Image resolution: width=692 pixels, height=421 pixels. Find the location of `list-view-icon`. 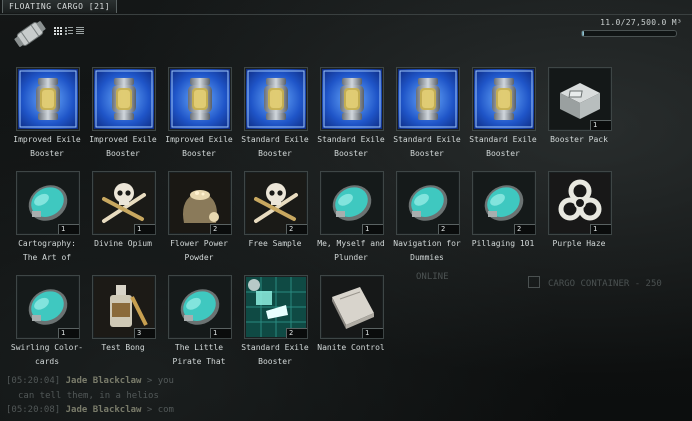

list-view-icon is located at coordinates (80, 31).